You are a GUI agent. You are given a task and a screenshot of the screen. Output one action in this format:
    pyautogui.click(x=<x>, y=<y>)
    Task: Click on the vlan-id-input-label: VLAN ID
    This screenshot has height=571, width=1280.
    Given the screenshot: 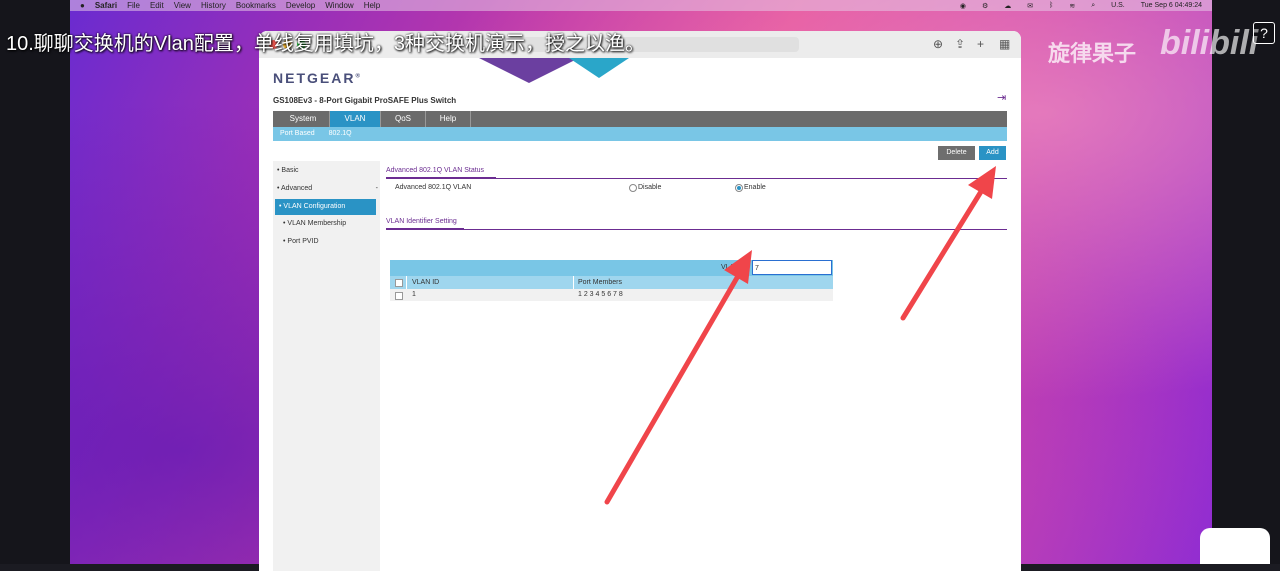 What is the action you would take?
    pyautogui.click(x=735, y=267)
    